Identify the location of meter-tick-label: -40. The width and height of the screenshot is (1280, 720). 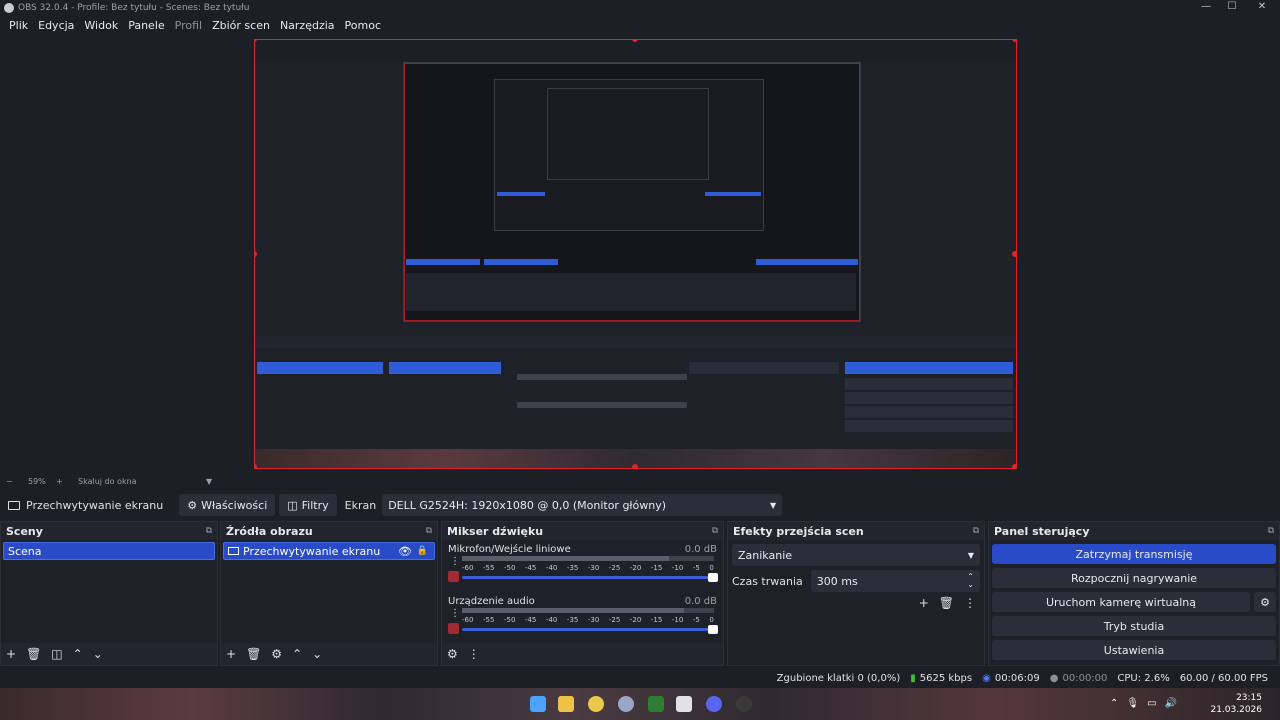
(551, 620).